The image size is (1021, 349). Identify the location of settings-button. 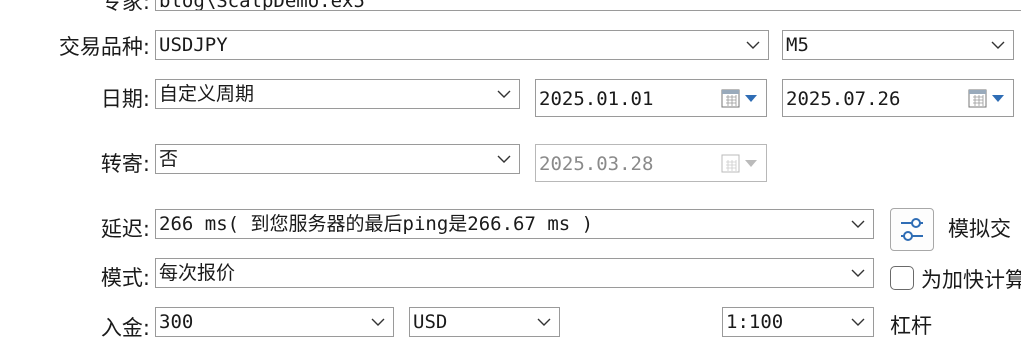
(912, 229).